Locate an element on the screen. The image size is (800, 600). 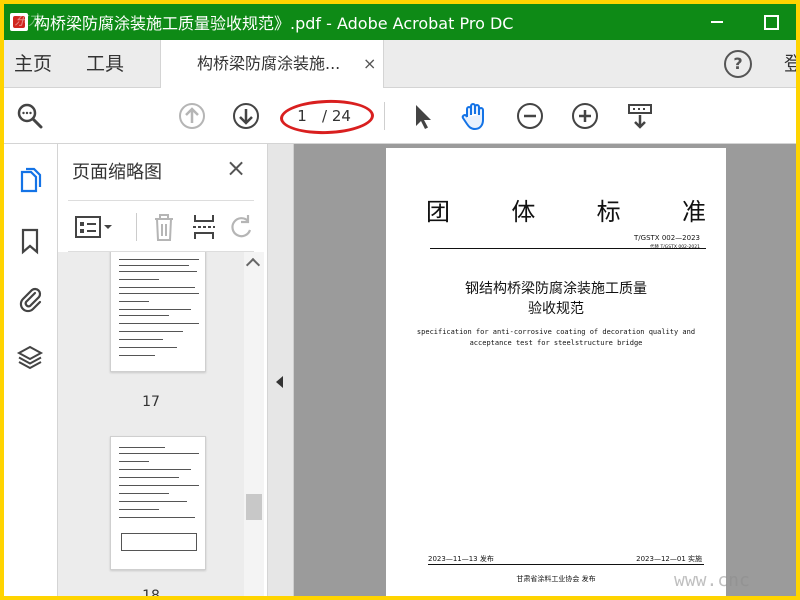
delete-page-icon is located at coordinates (164, 227).